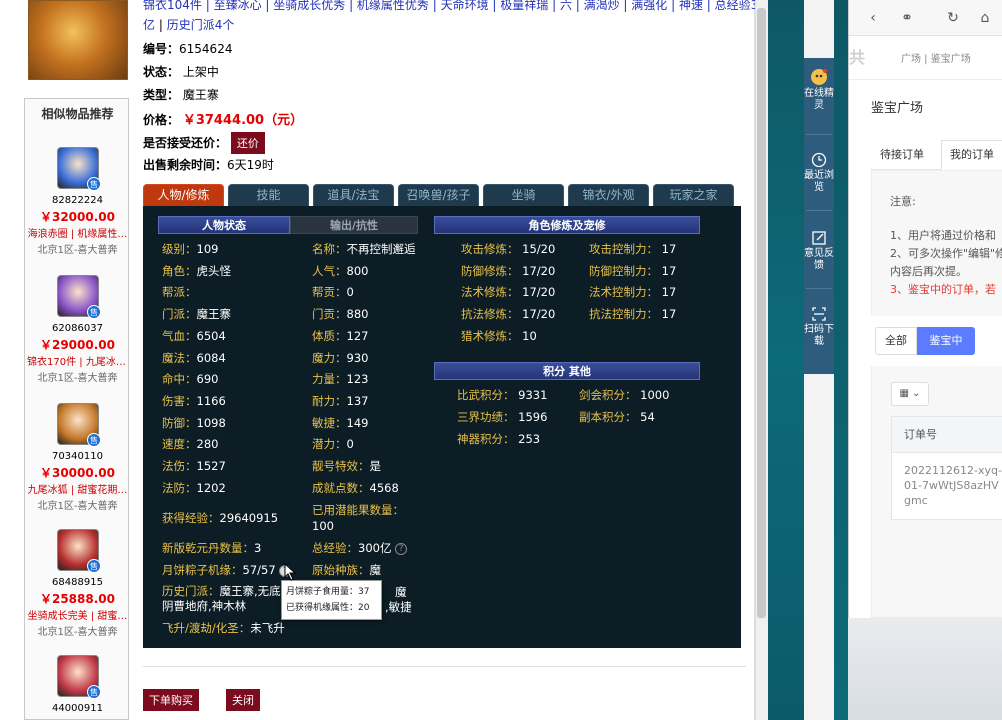 This screenshot has width=1002, height=720. I want to click on item-type-row: 类型： 魔王寨, so click(181, 95).